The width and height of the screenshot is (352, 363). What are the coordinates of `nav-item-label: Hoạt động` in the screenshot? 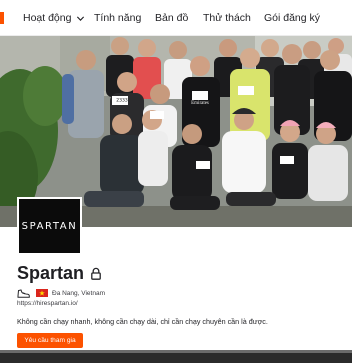 It's located at (47, 18).